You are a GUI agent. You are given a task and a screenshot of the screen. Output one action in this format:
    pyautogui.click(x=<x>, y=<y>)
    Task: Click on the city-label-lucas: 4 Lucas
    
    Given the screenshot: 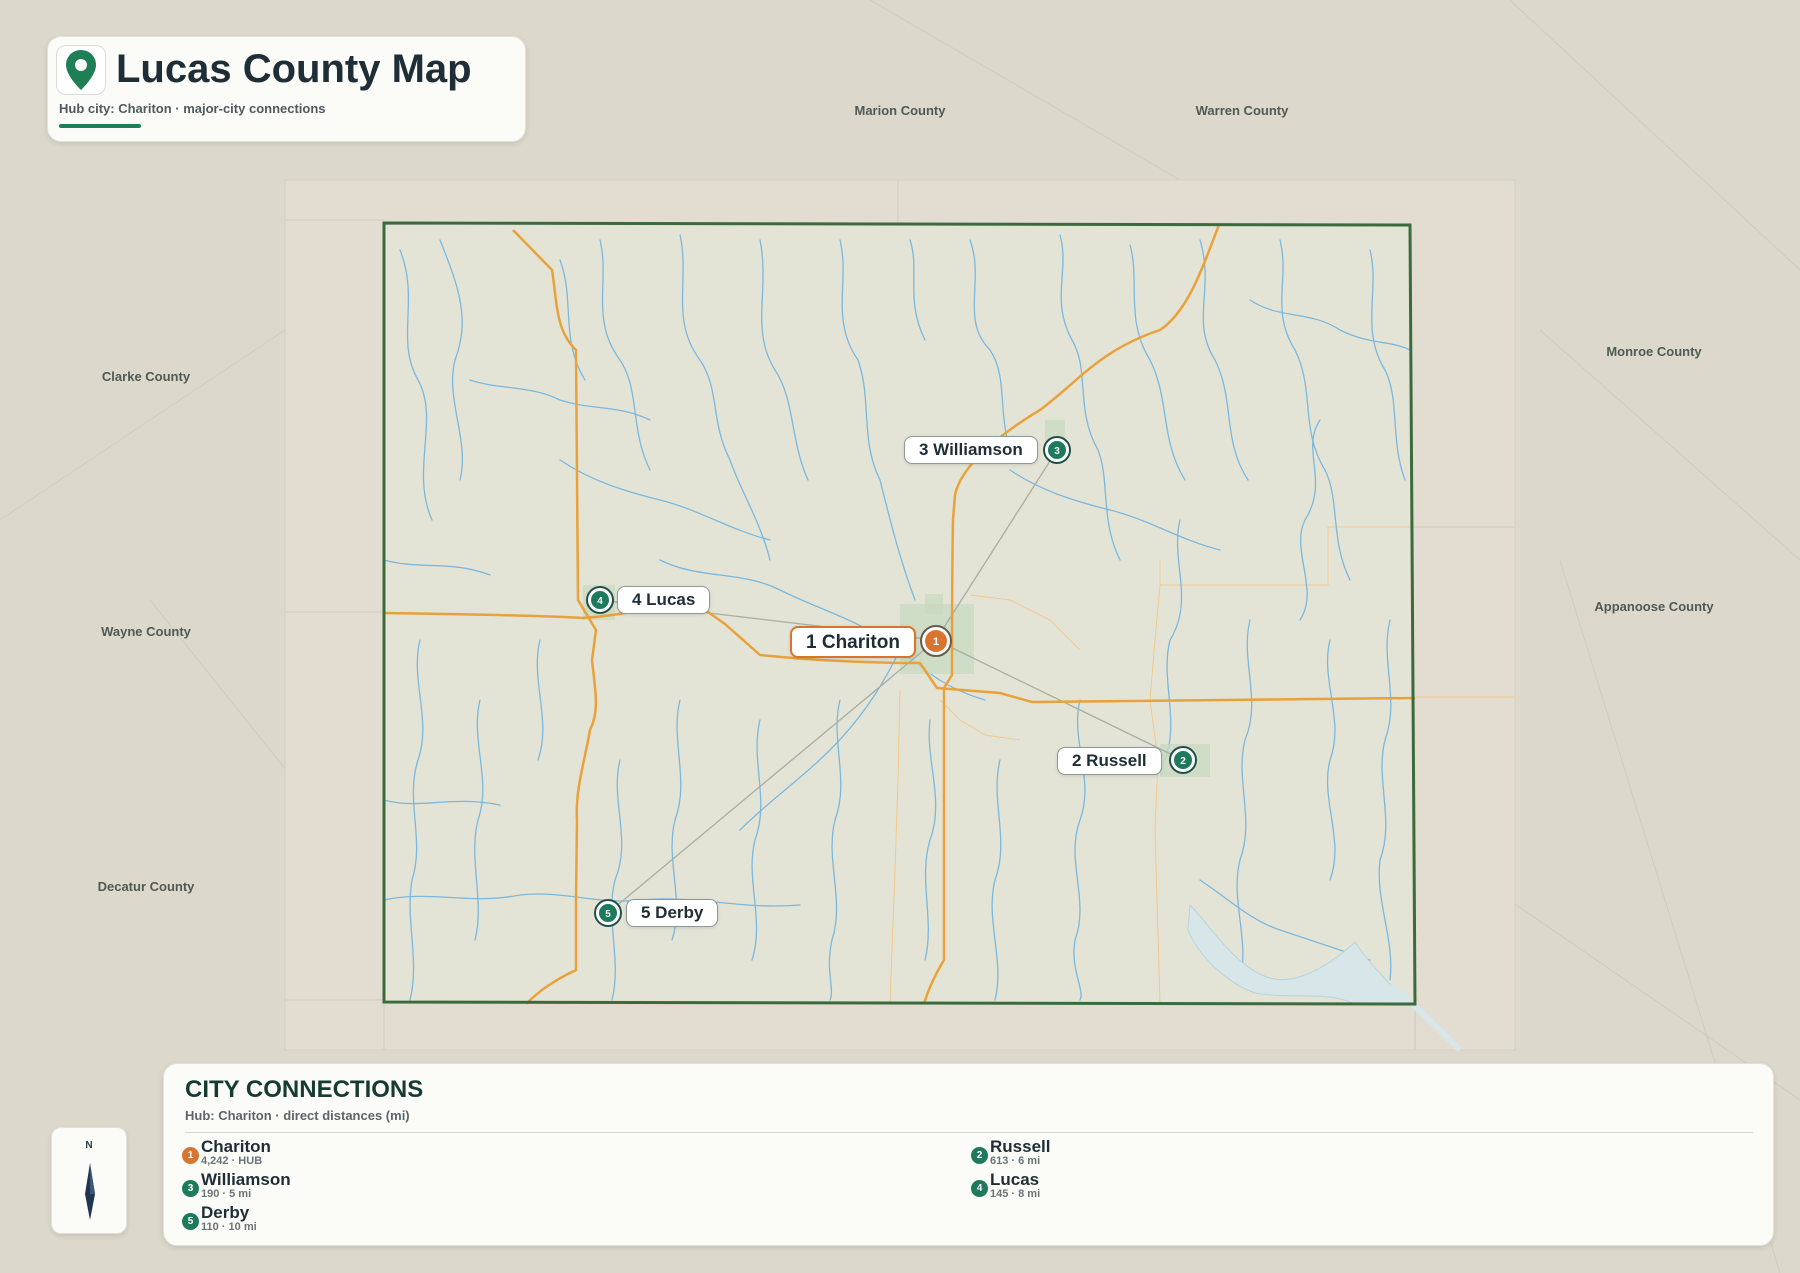 What is the action you would take?
    pyautogui.click(x=664, y=600)
    